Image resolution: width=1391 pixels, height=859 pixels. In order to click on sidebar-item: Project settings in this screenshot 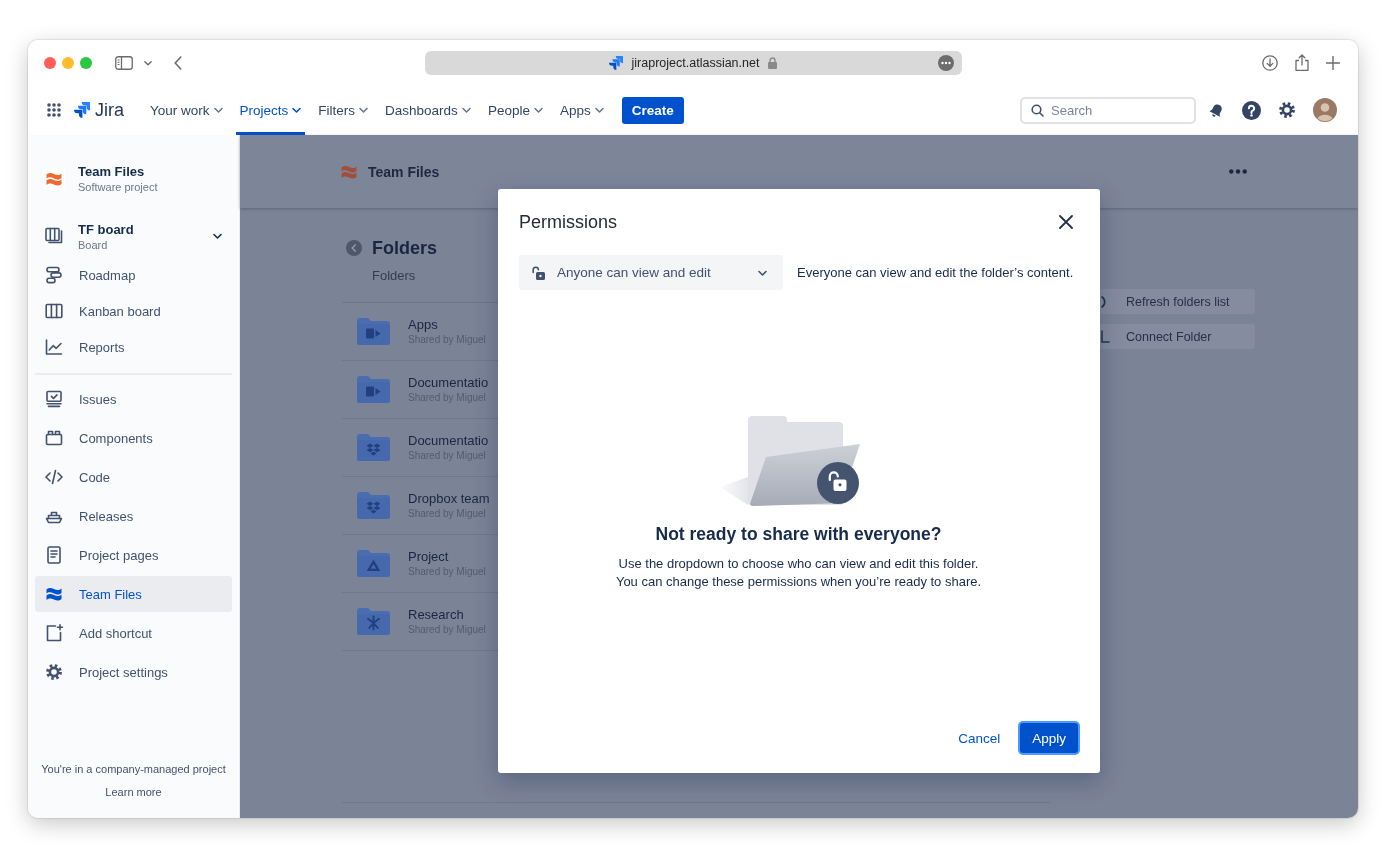, I will do `click(133, 672)`.